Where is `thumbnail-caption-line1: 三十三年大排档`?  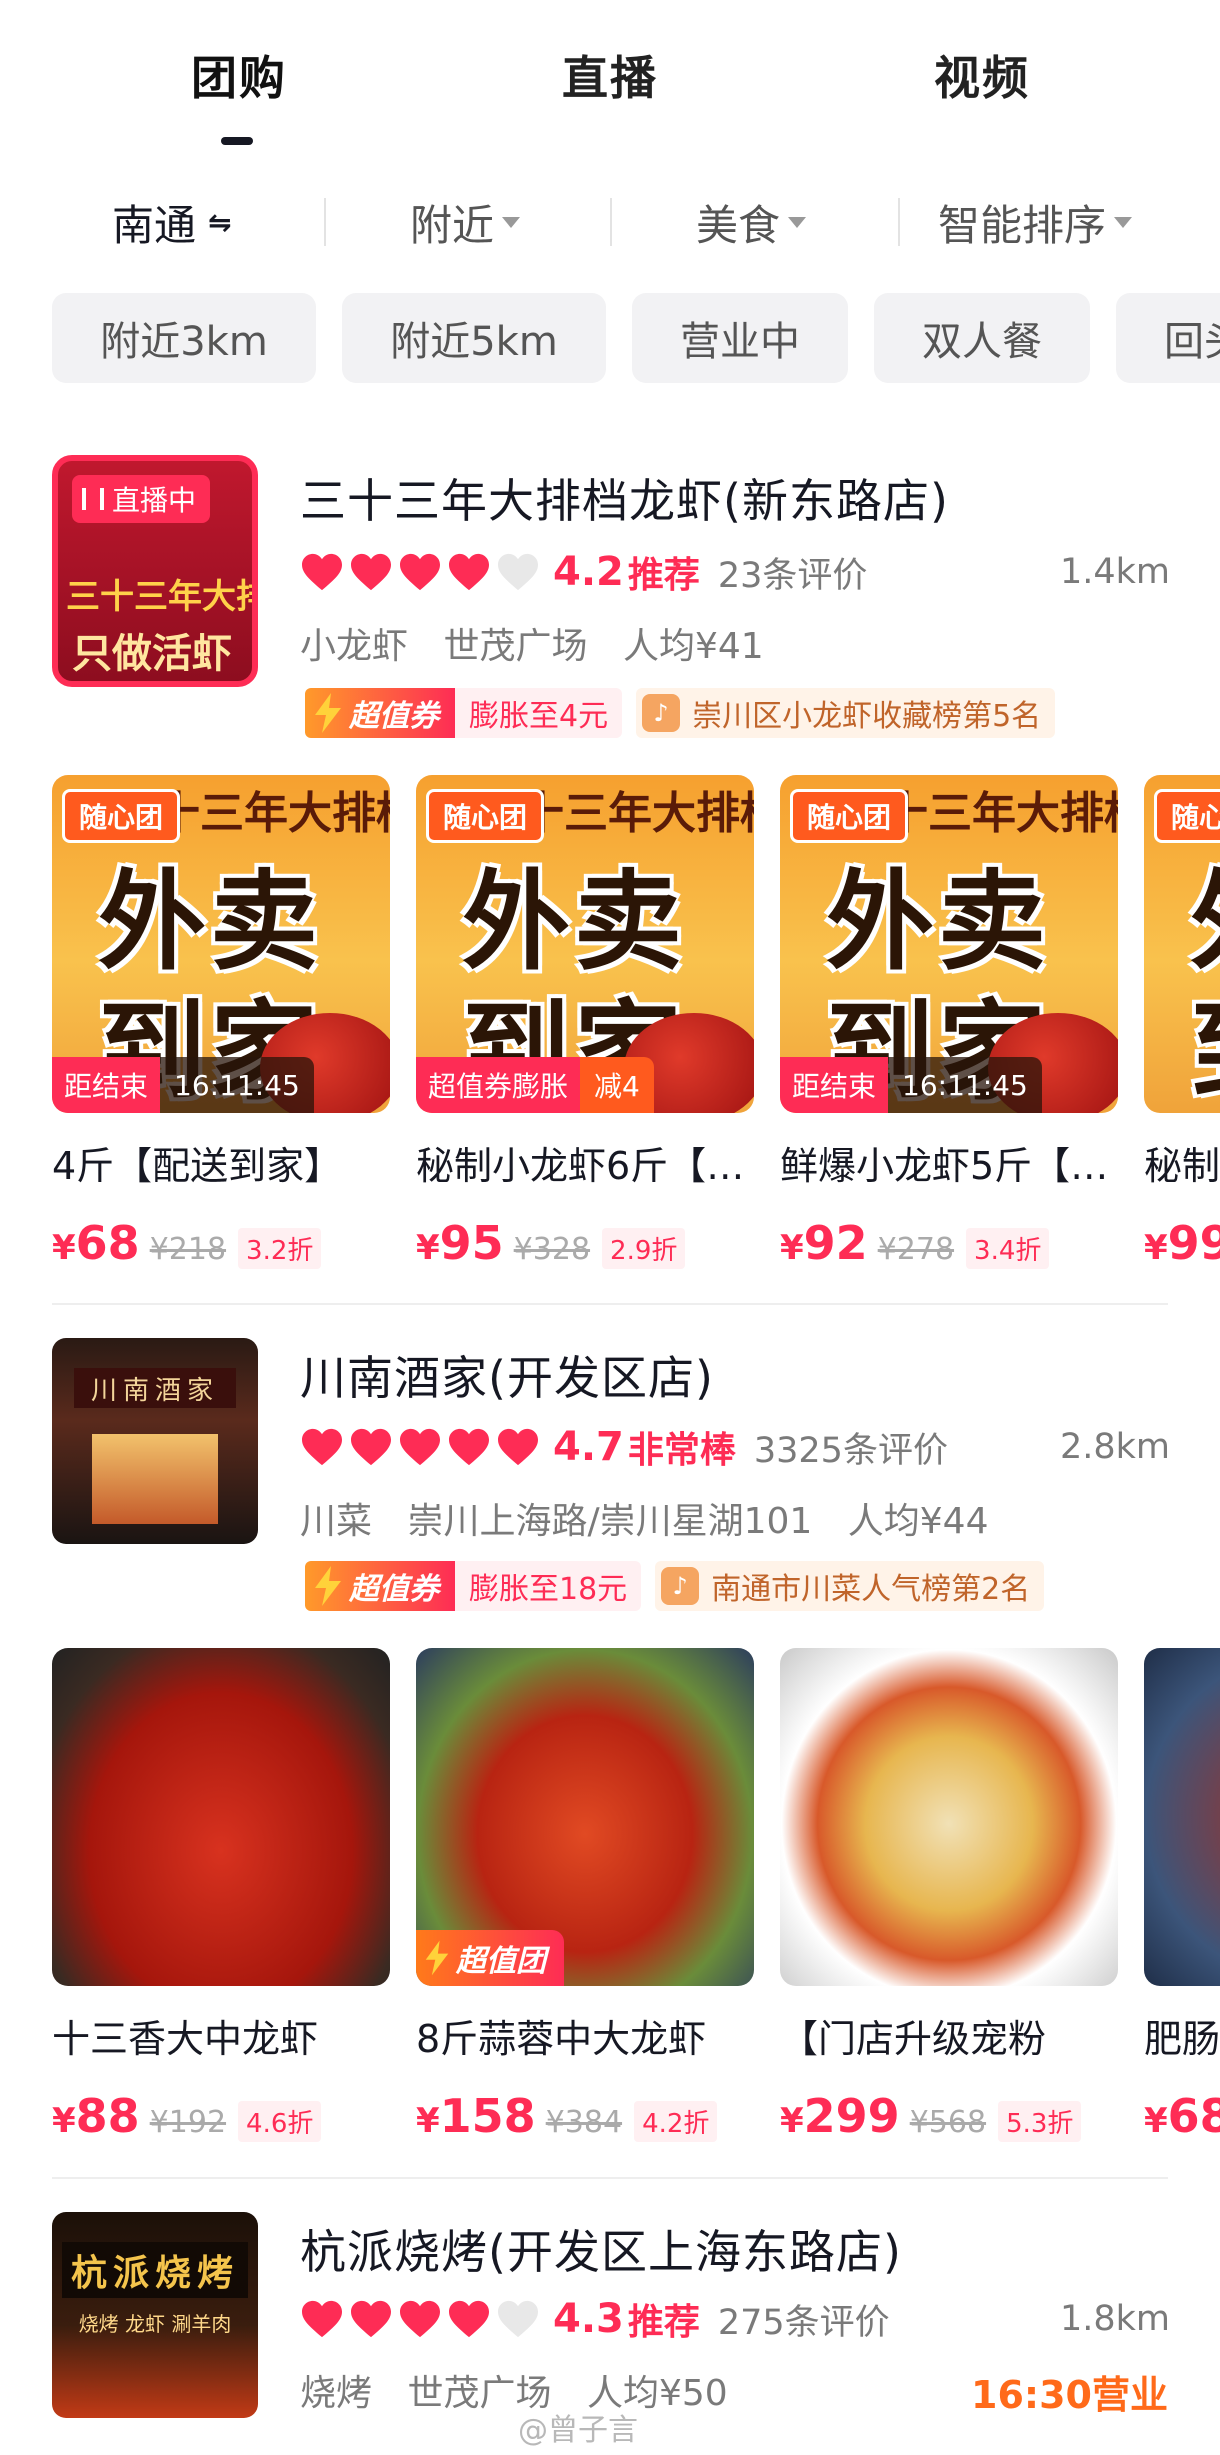 thumbnail-caption-line1: 三十三年大排档 is located at coordinates (159, 597).